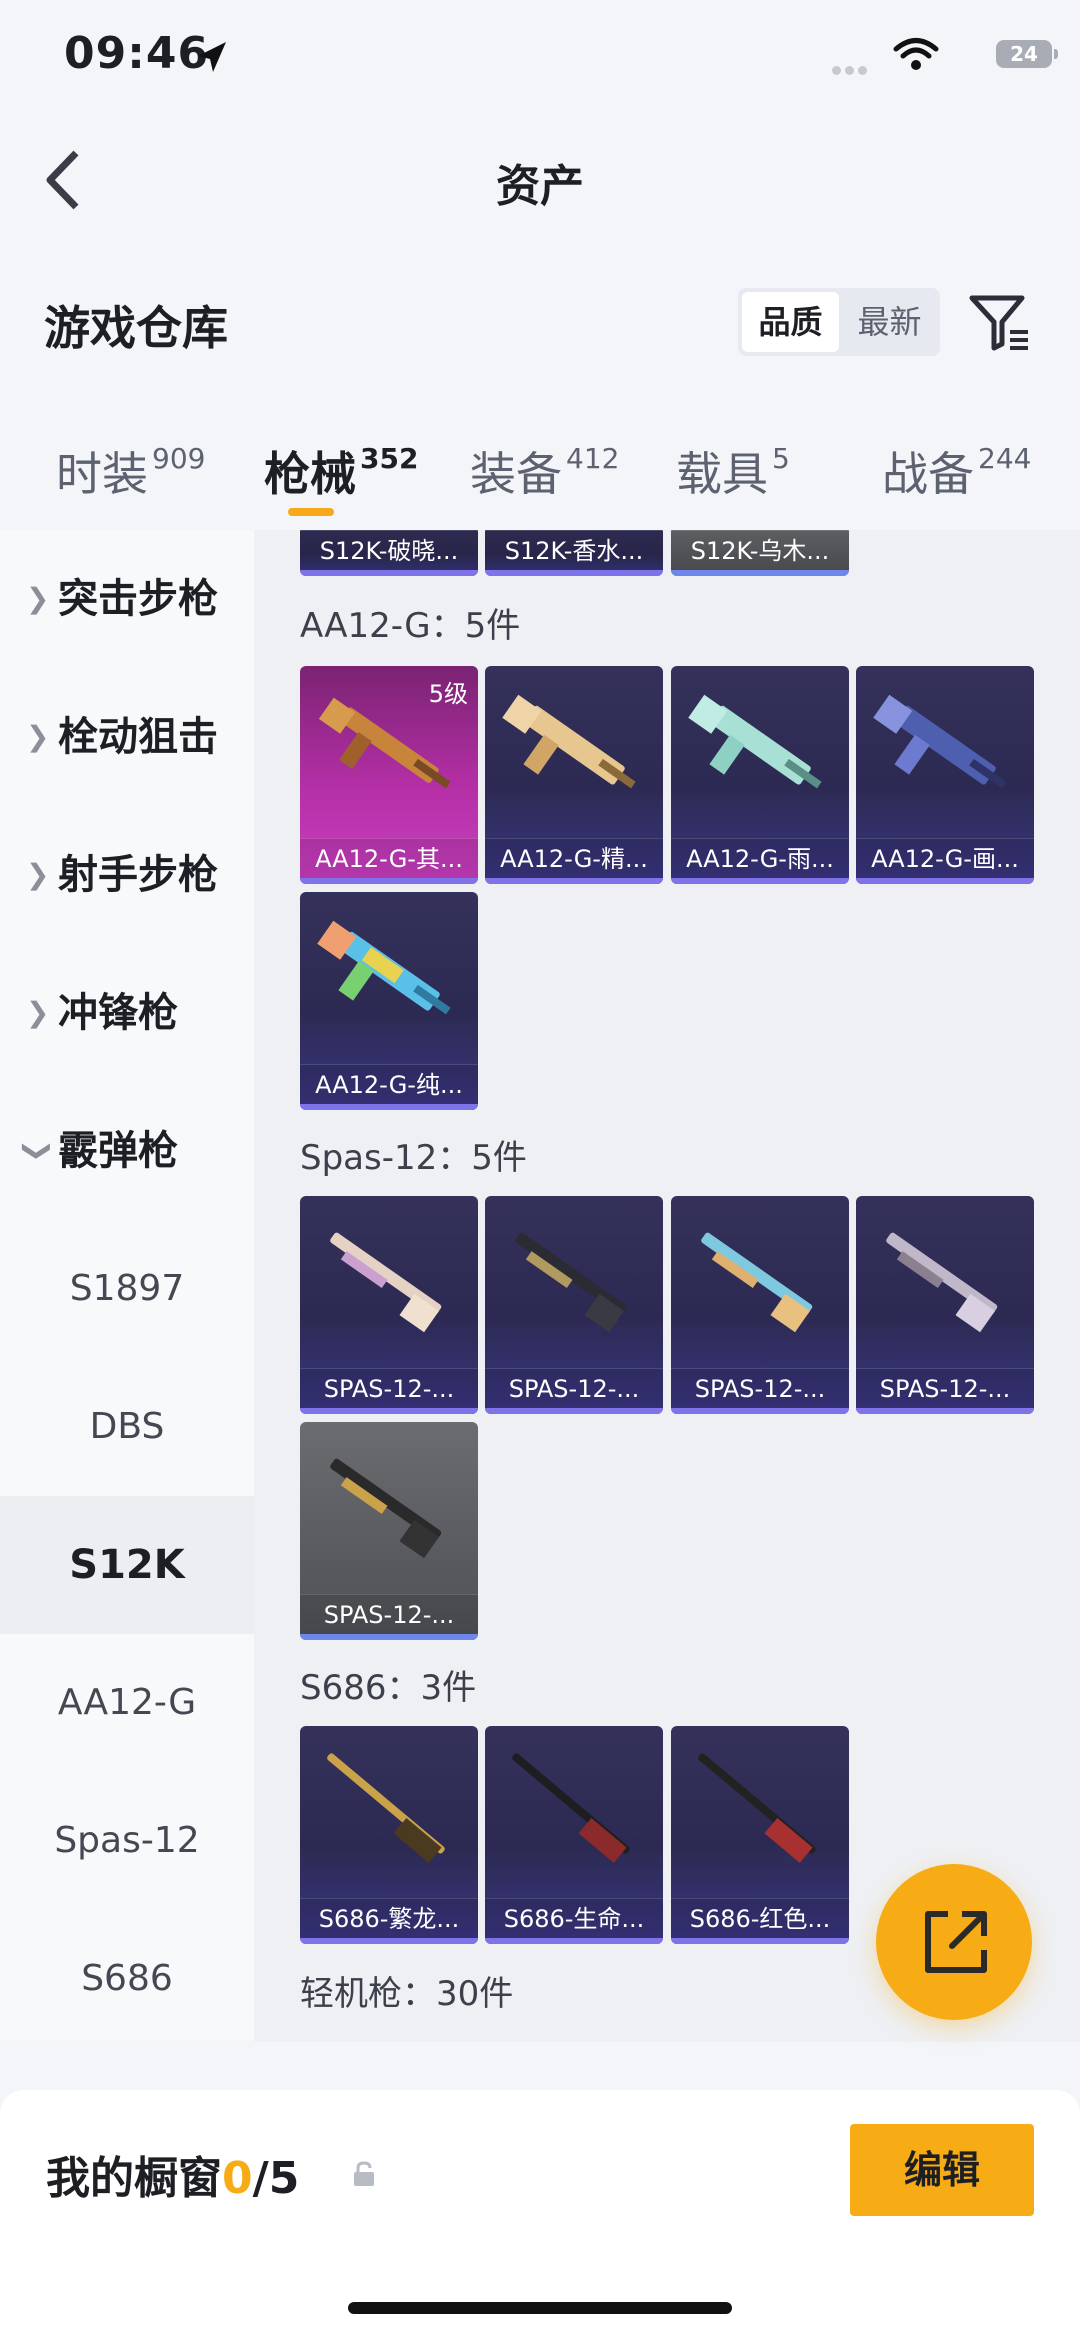 Image resolution: width=1080 pixels, height=2339 pixels. I want to click on active-tab-indicator, so click(311, 512).